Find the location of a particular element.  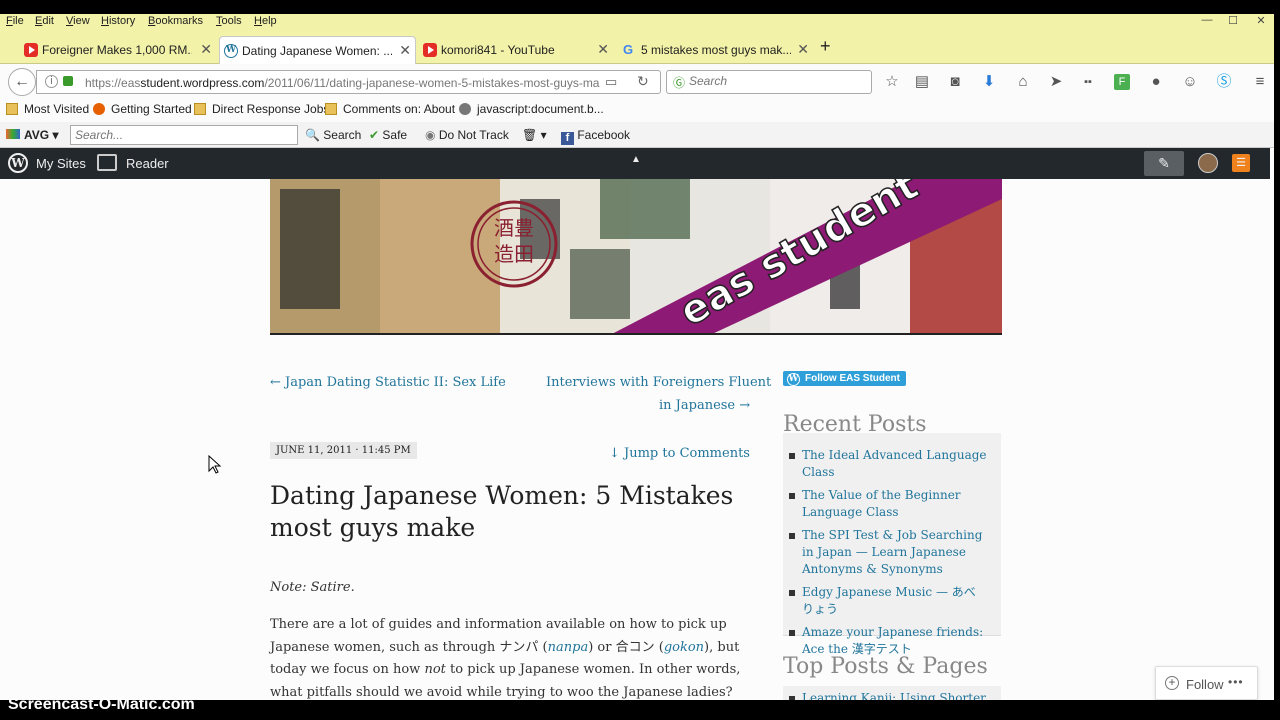

menu-file: File is located at coordinates (15, 21).